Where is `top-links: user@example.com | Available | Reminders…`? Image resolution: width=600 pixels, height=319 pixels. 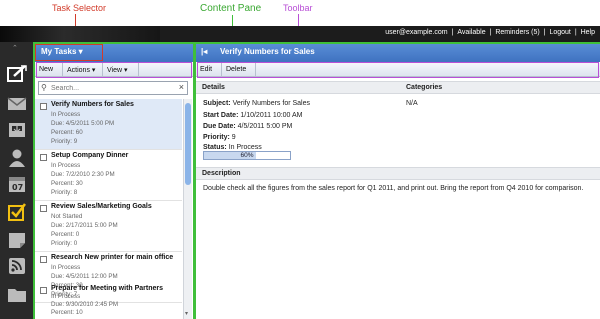
top-links: user@example.com | Available | Reminders… is located at coordinates (490, 32).